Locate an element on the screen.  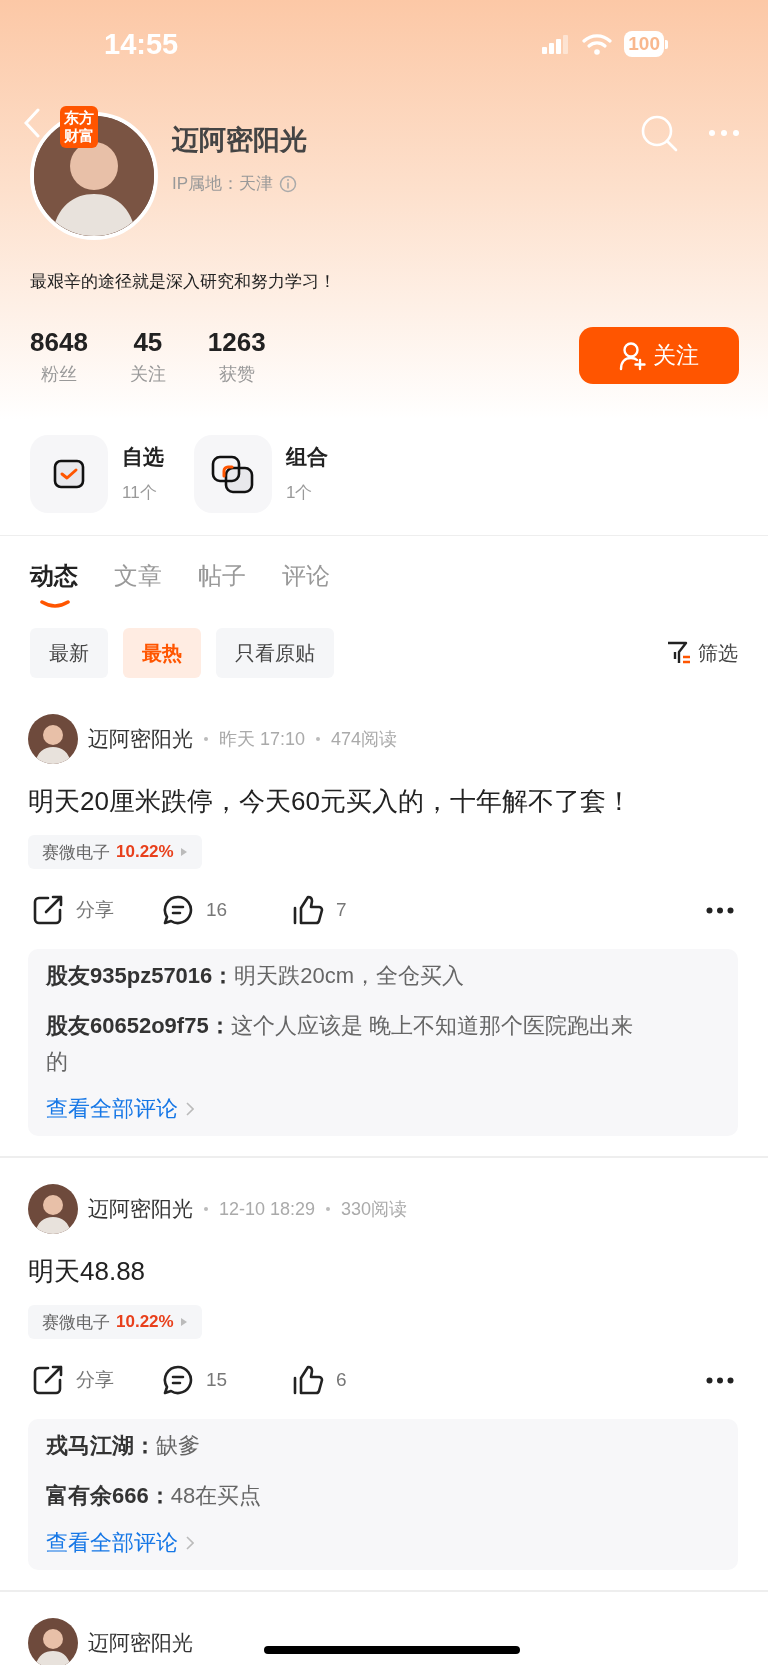
stat-value: 45 is located at coordinates (148, 342).